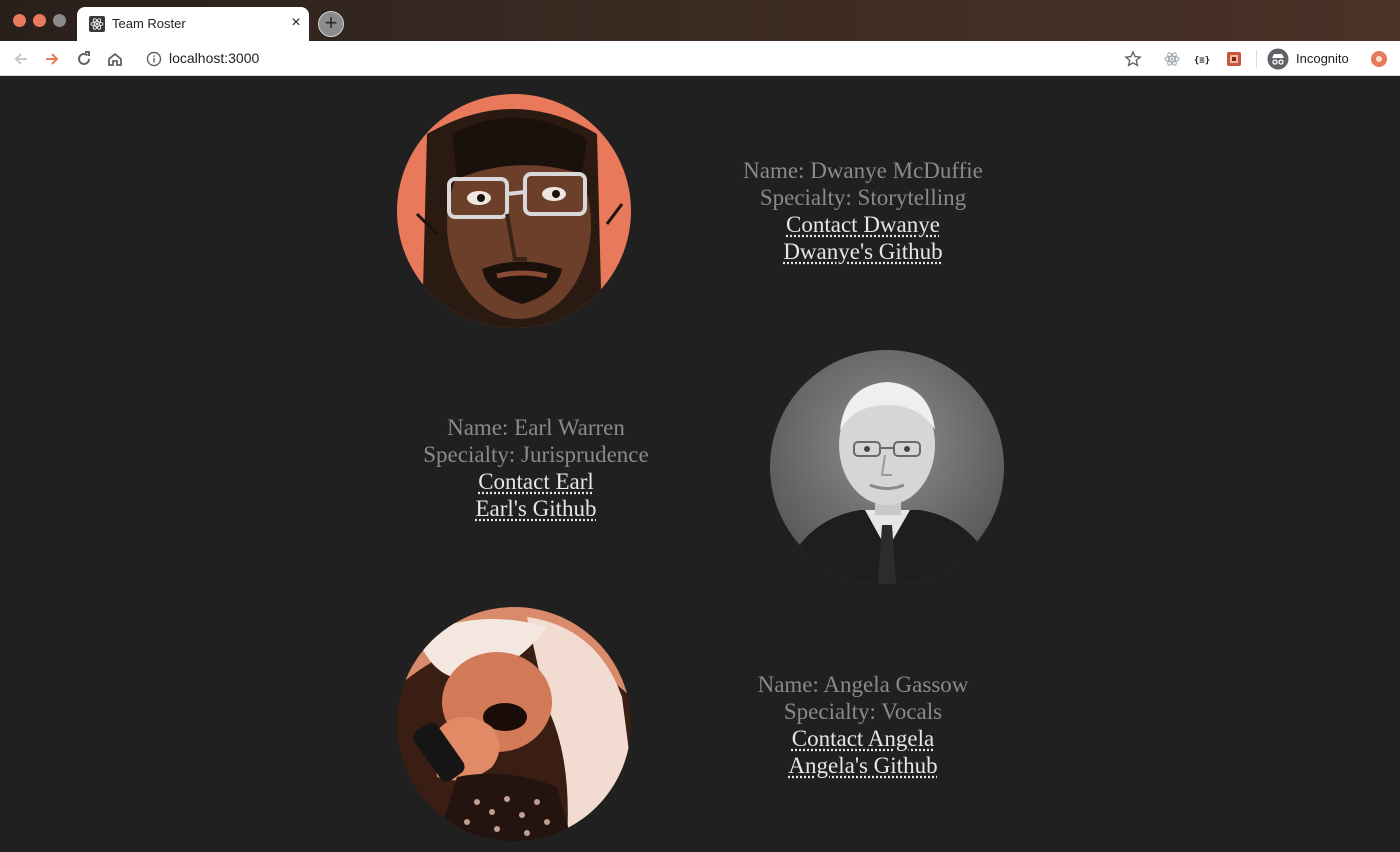 The height and width of the screenshot is (852, 1400). What do you see at coordinates (1256, 59) in the screenshot?
I see `toolbar-separator` at bounding box center [1256, 59].